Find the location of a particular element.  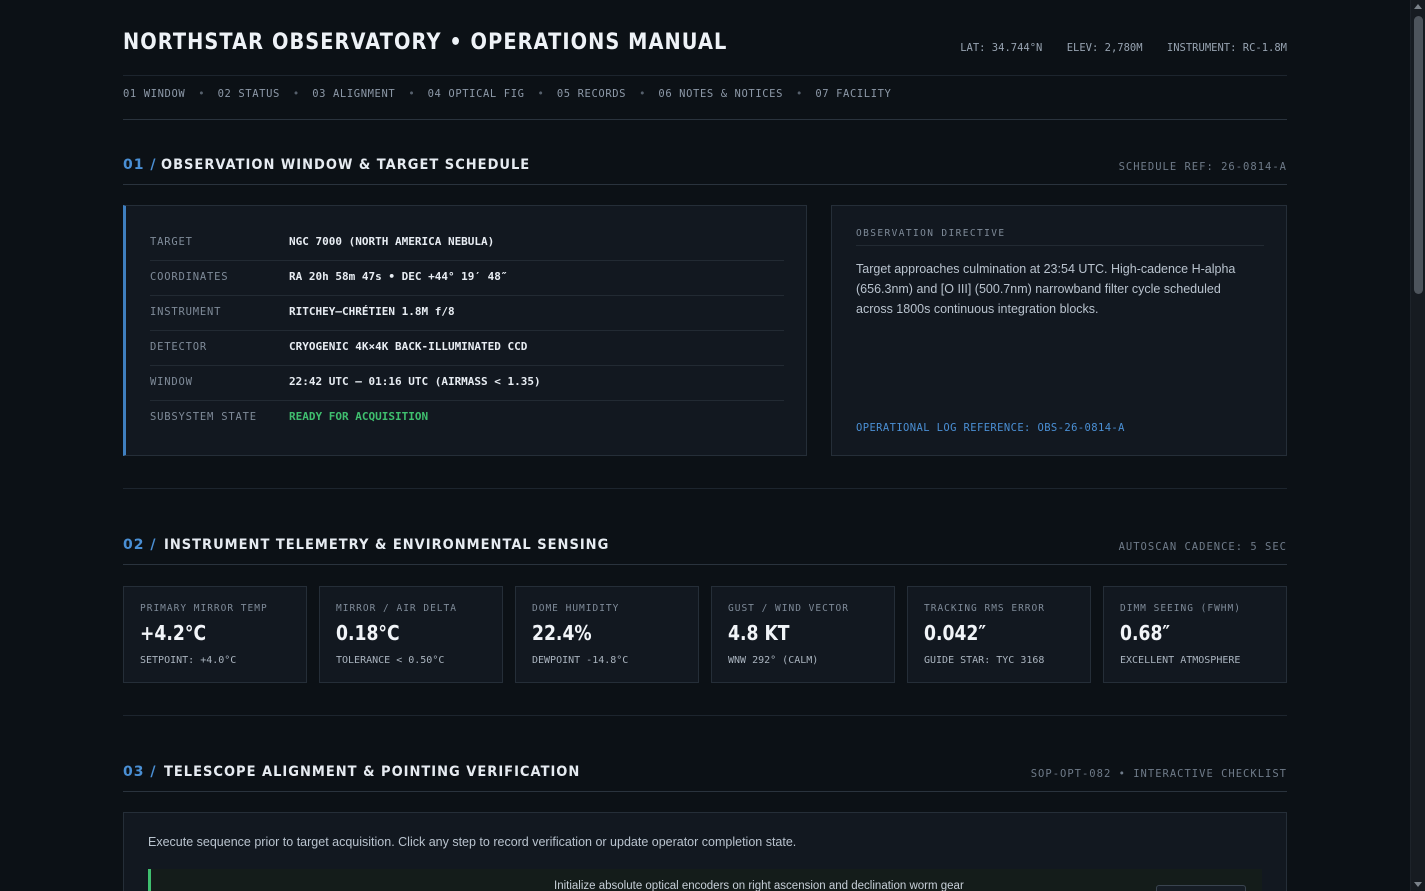

section-number: 02 / is located at coordinates (140, 545).